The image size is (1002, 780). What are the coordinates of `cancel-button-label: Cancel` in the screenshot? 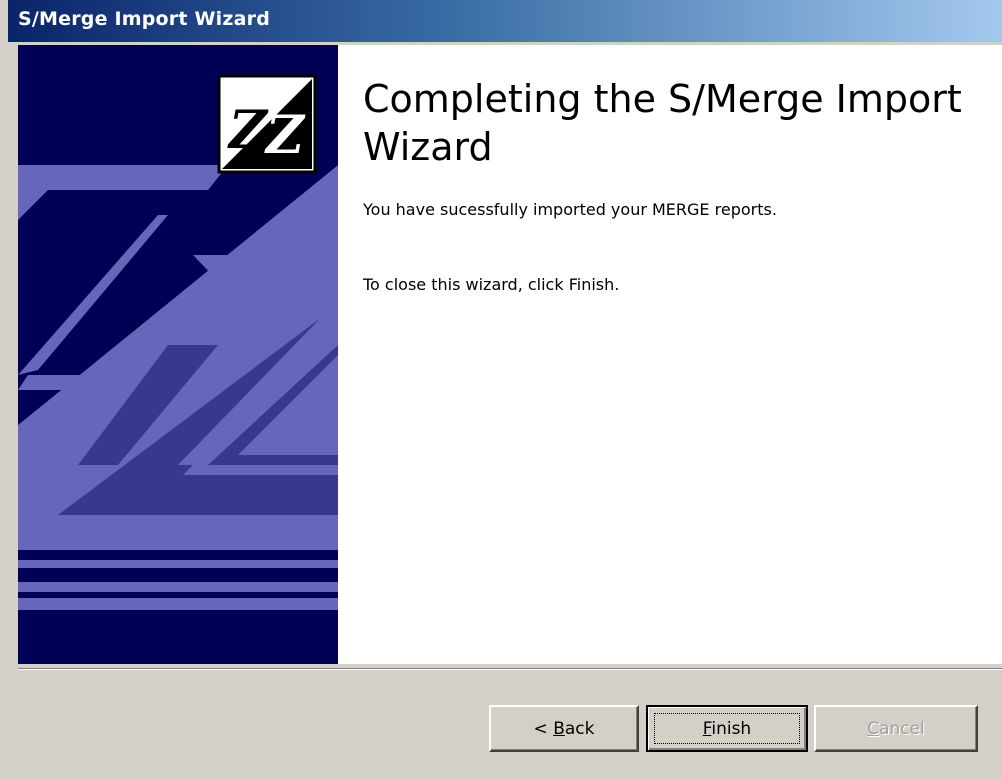 It's located at (896, 728).